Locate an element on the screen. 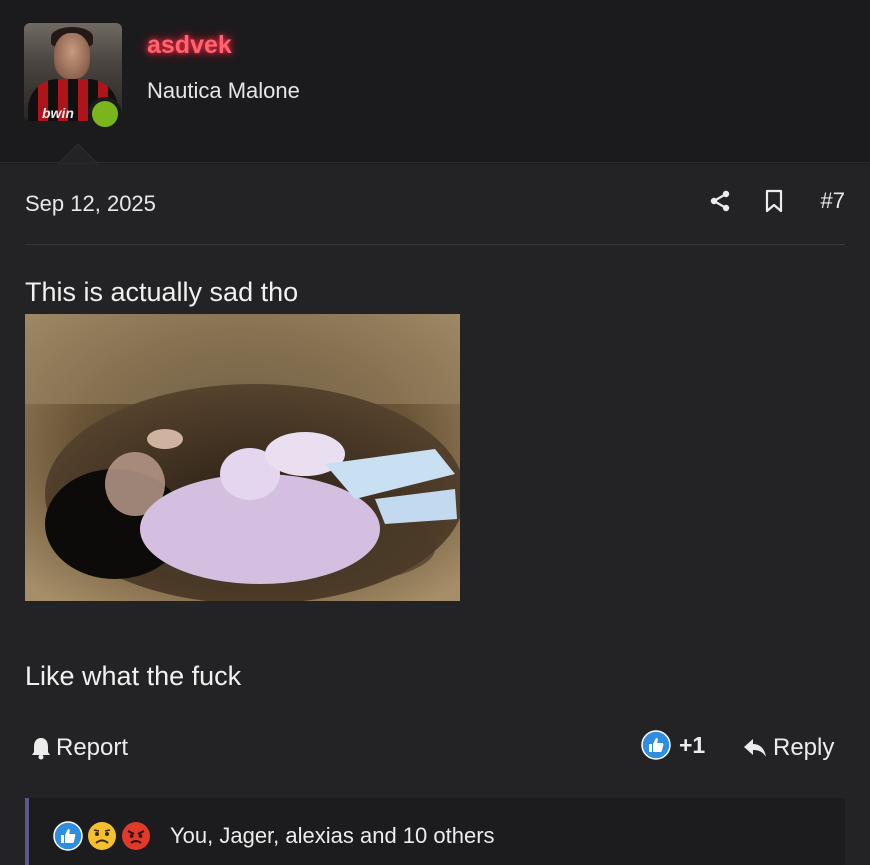 Image resolution: width=870 pixels, height=865 pixels. online-status-indicator is located at coordinates (105, 114).